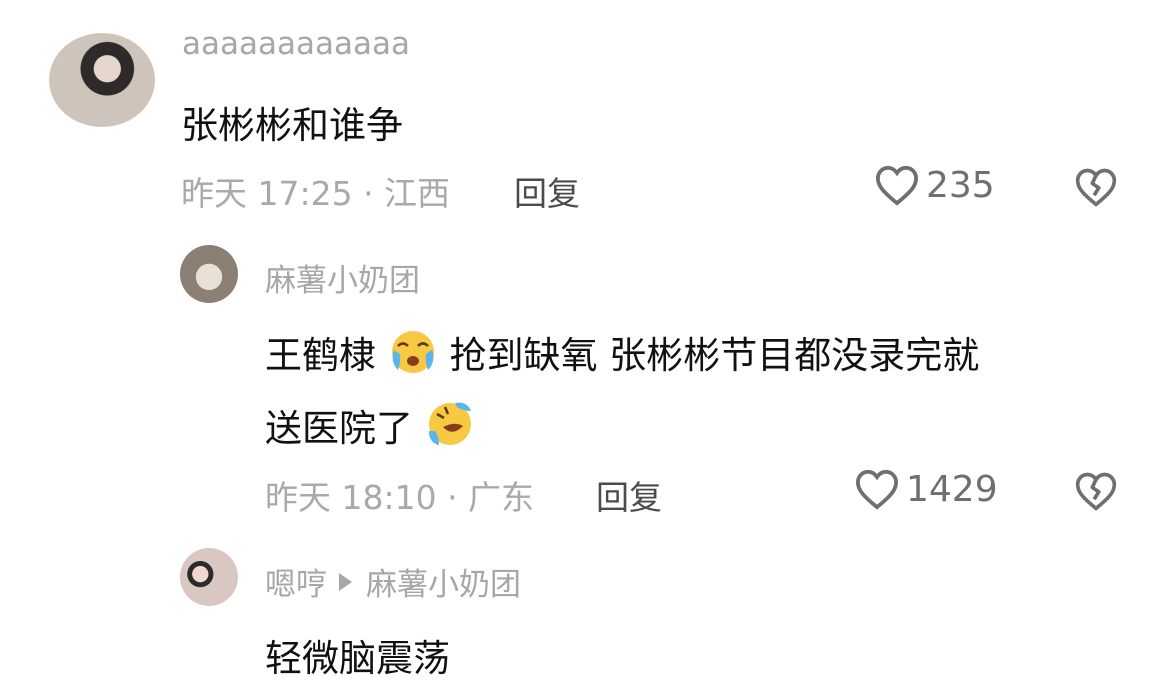 The height and width of the screenshot is (696, 1170). Describe the element at coordinates (443, 585) in the screenshot. I see `reply-to-username: 麻薯小奶团` at that location.